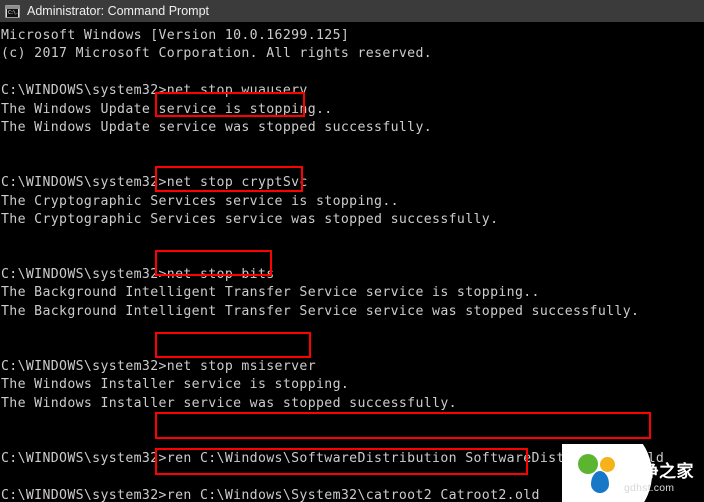 This screenshot has height=502, width=704. What do you see at coordinates (118, 11) in the screenshot?
I see `window-title: Administrator: Command Prompt` at bounding box center [118, 11].